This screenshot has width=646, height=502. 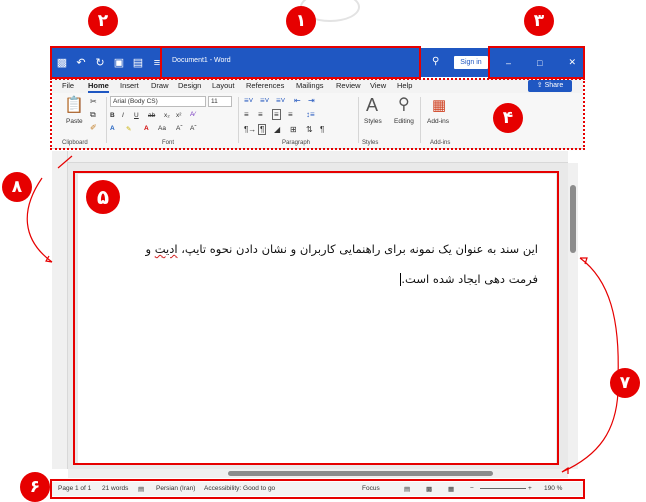 What do you see at coordinates (301, 21) in the screenshot?
I see `badge-1: ۱` at bounding box center [301, 21].